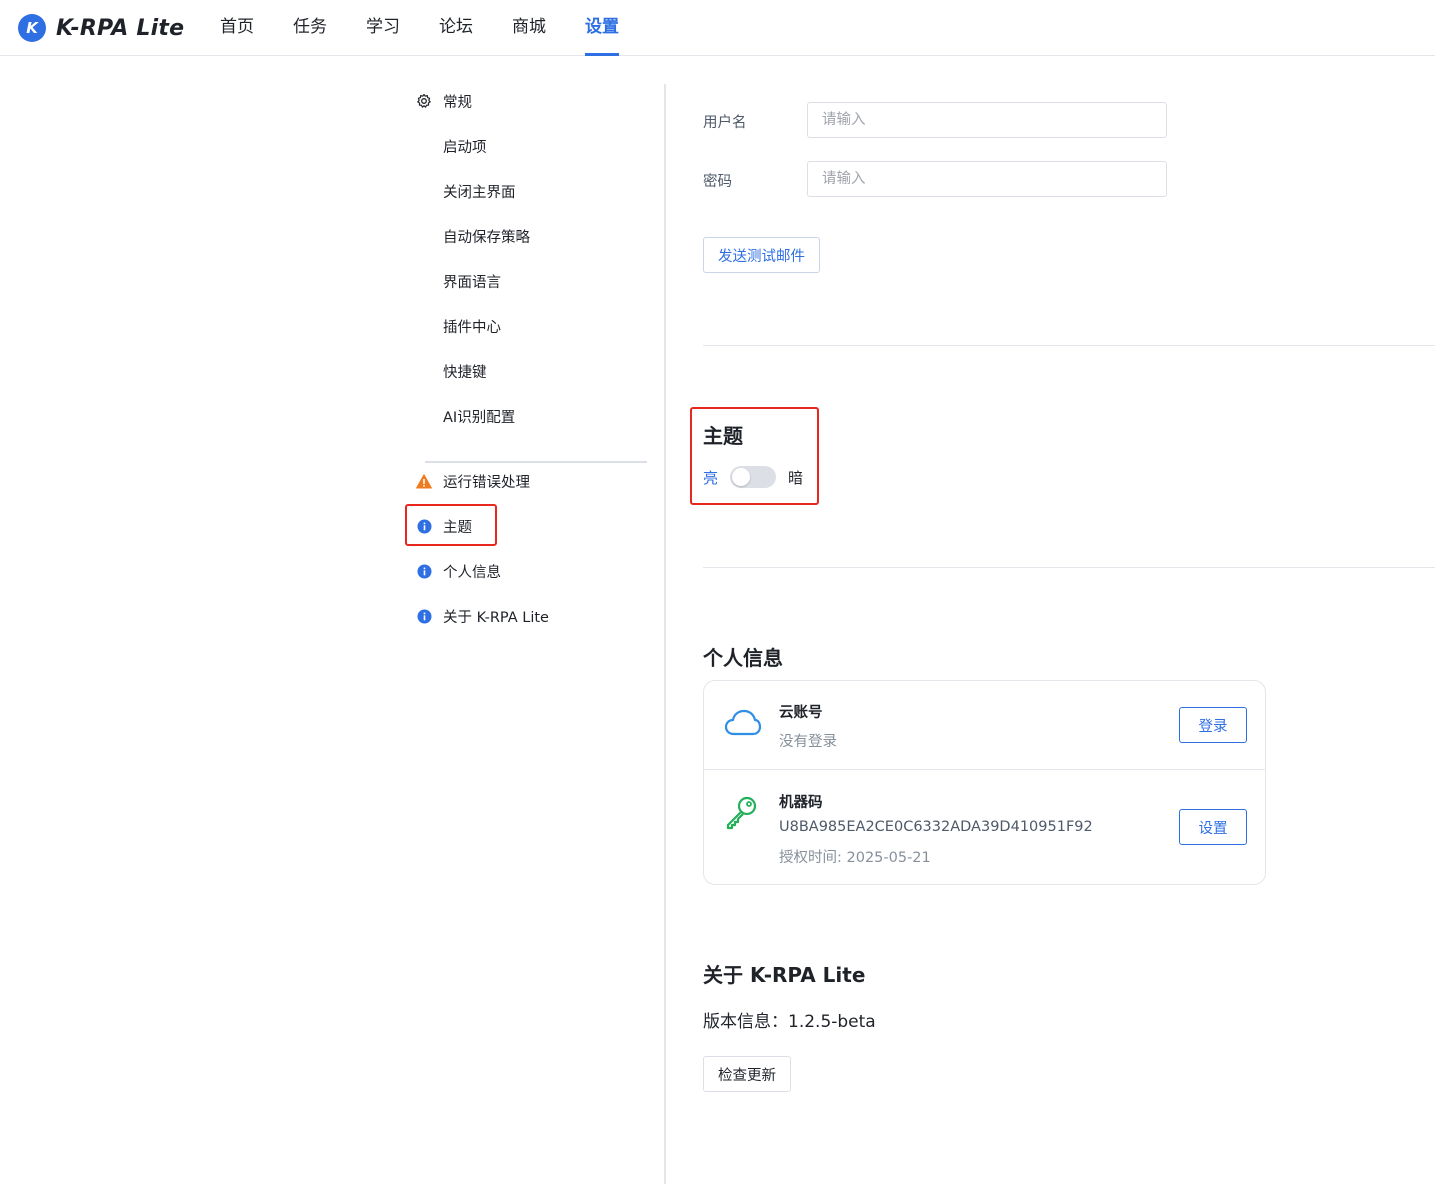  What do you see at coordinates (451, 525) in the screenshot?
I see `highlight-box-theme-sidebar` at bounding box center [451, 525].